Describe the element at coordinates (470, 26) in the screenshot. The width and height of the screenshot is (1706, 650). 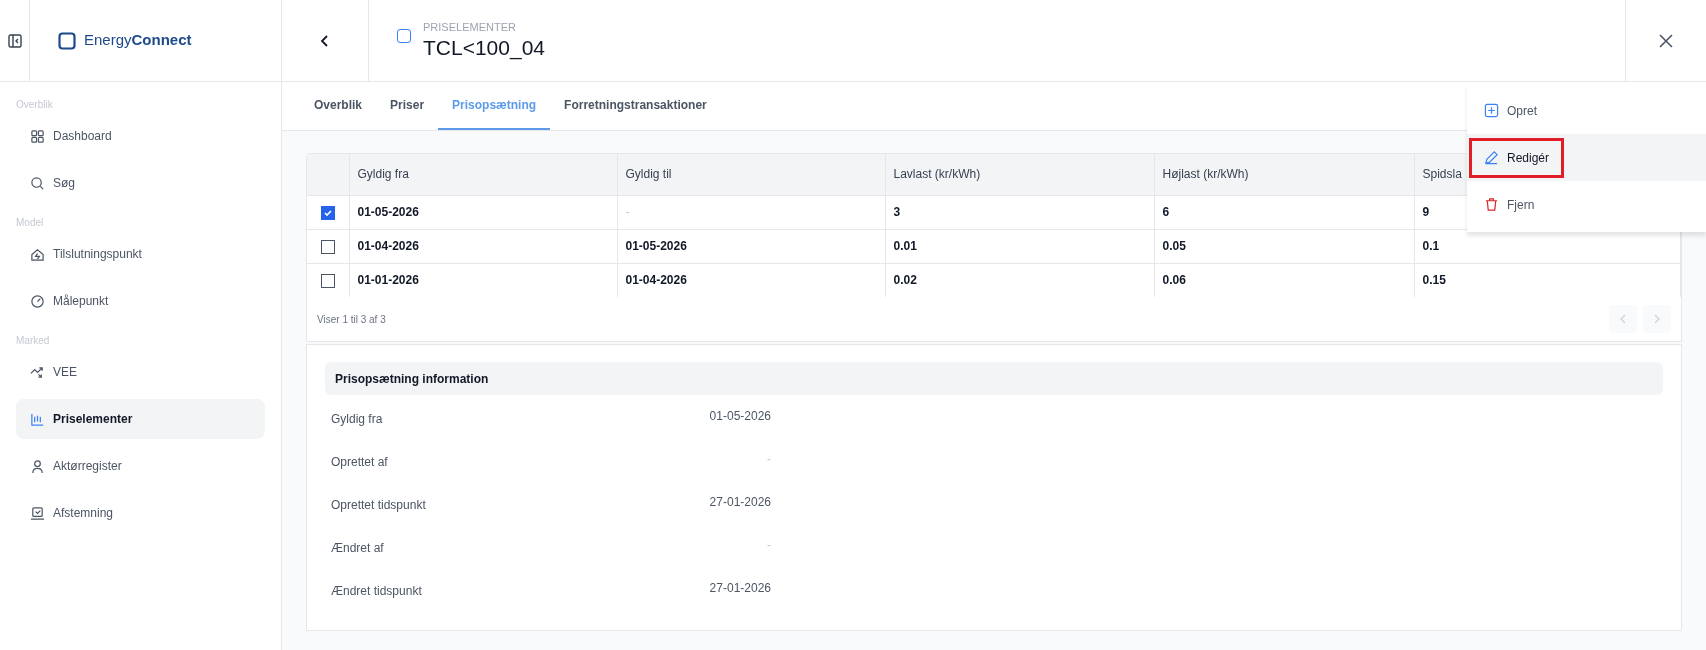
I see `breadcrumb: PRISELEMENTER` at that location.